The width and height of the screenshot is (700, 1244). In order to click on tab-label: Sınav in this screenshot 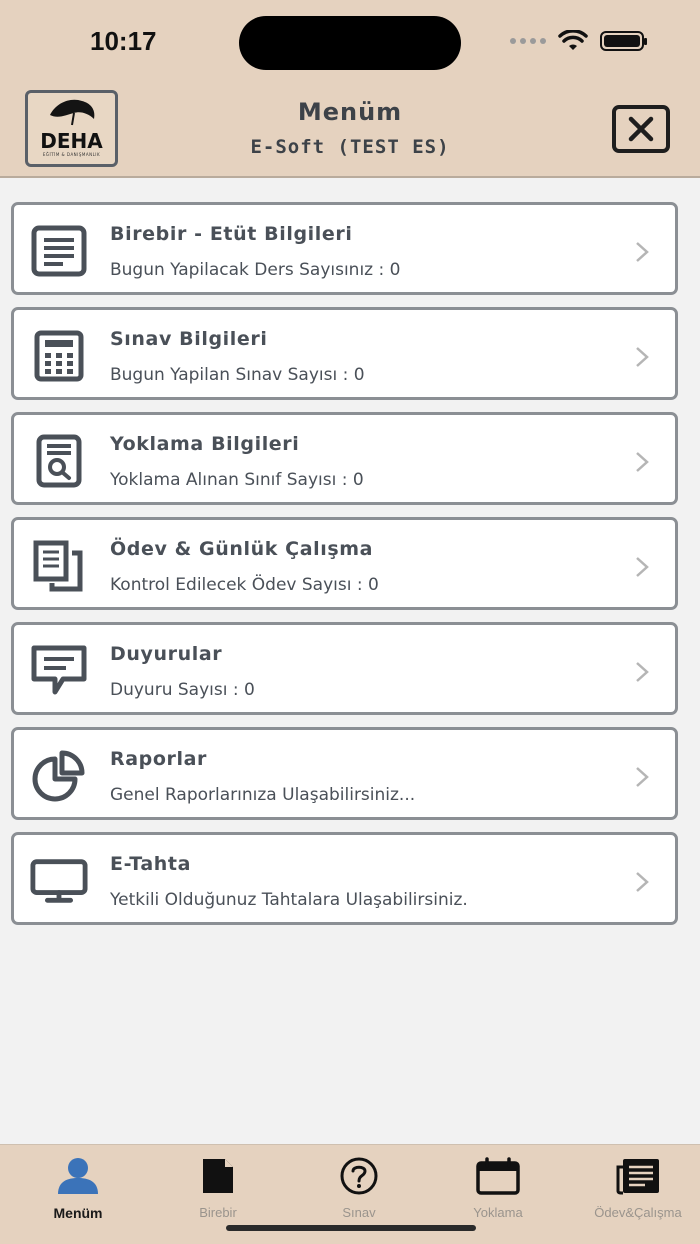, I will do `click(359, 1212)`.